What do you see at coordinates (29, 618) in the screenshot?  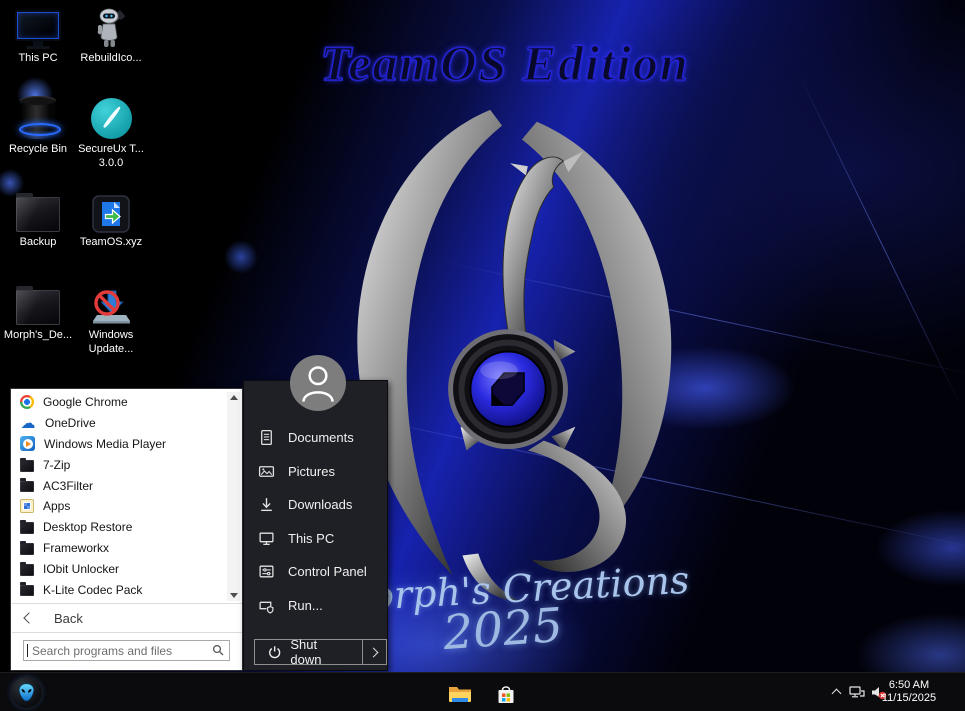 I see `chevron-left-icon` at bounding box center [29, 618].